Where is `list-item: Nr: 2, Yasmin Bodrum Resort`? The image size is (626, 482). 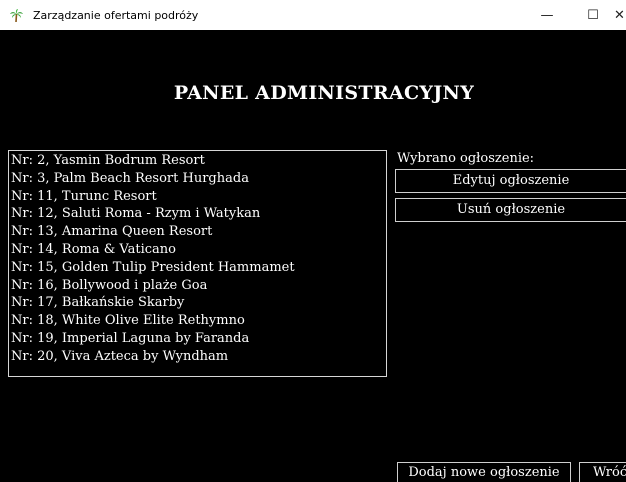
list-item: Nr: 2, Yasmin Bodrum Resort is located at coordinates (197, 161).